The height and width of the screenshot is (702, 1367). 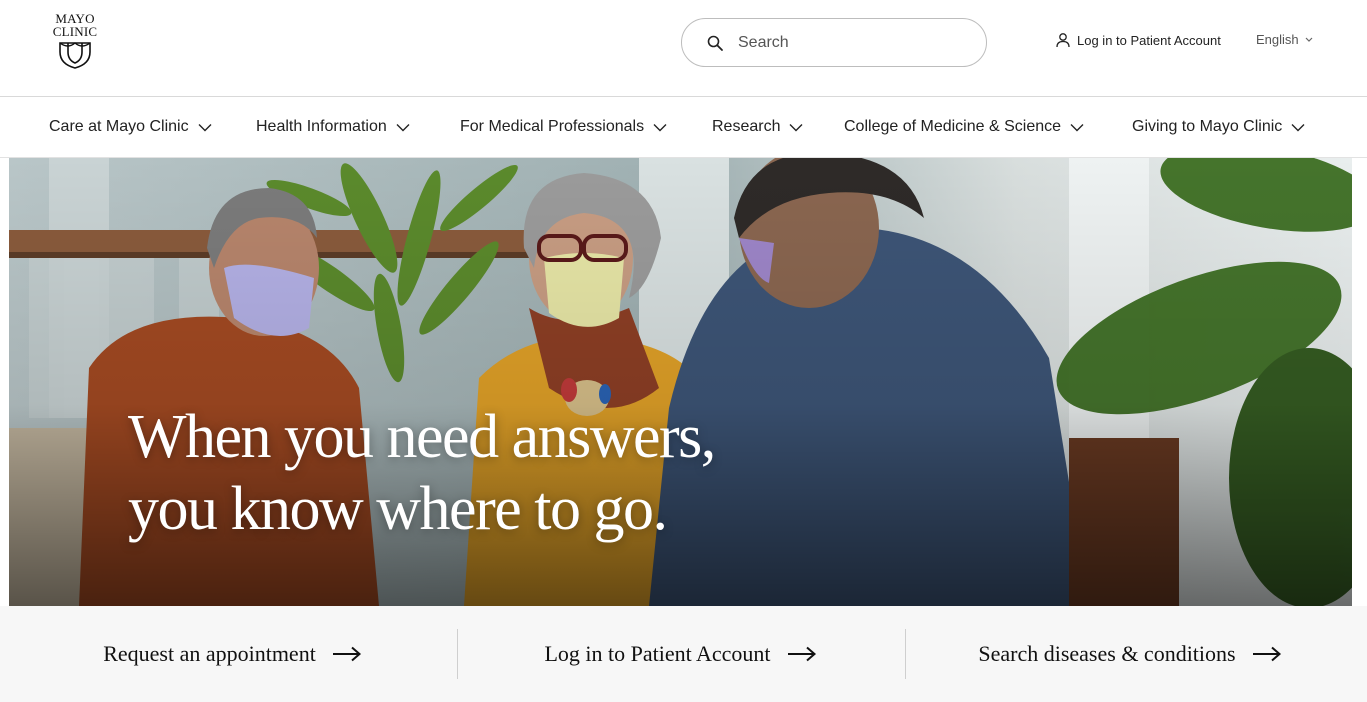 I want to click on nav-item-label: For Medical Professionals, so click(x=552, y=126).